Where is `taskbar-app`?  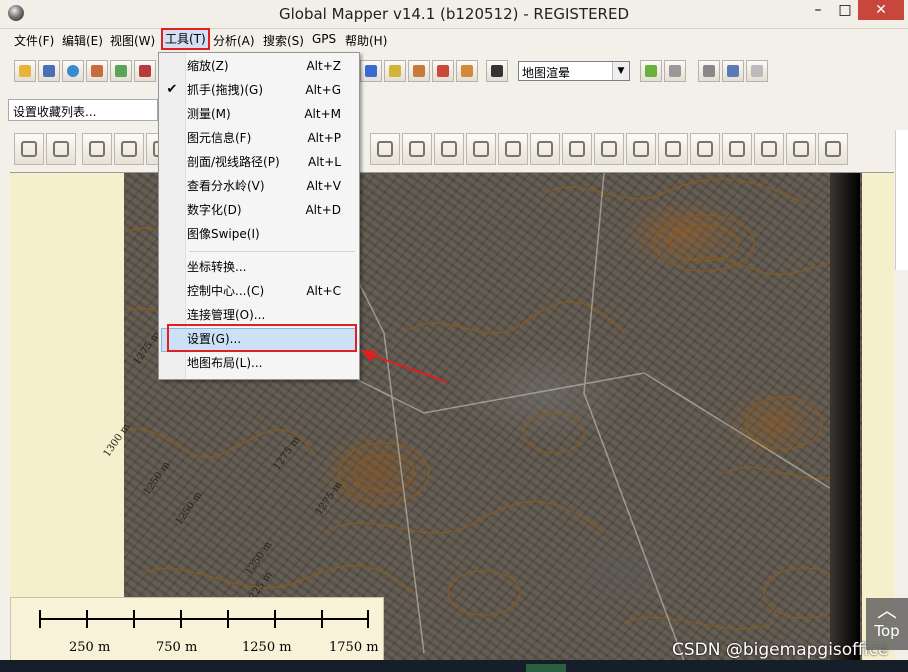 taskbar-app is located at coordinates (546, 668).